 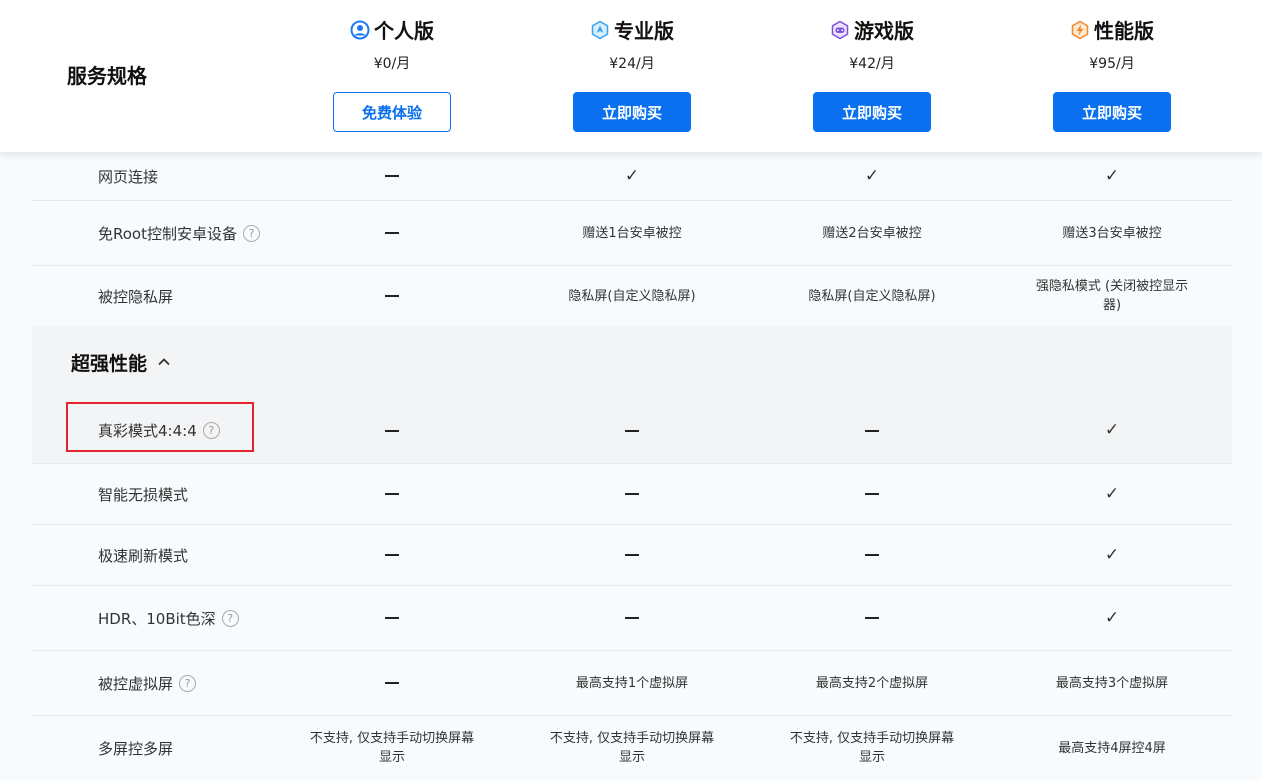 What do you see at coordinates (143, 494) in the screenshot?
I see `row-label: 智能无损模式` at bounding box center [143, 494].